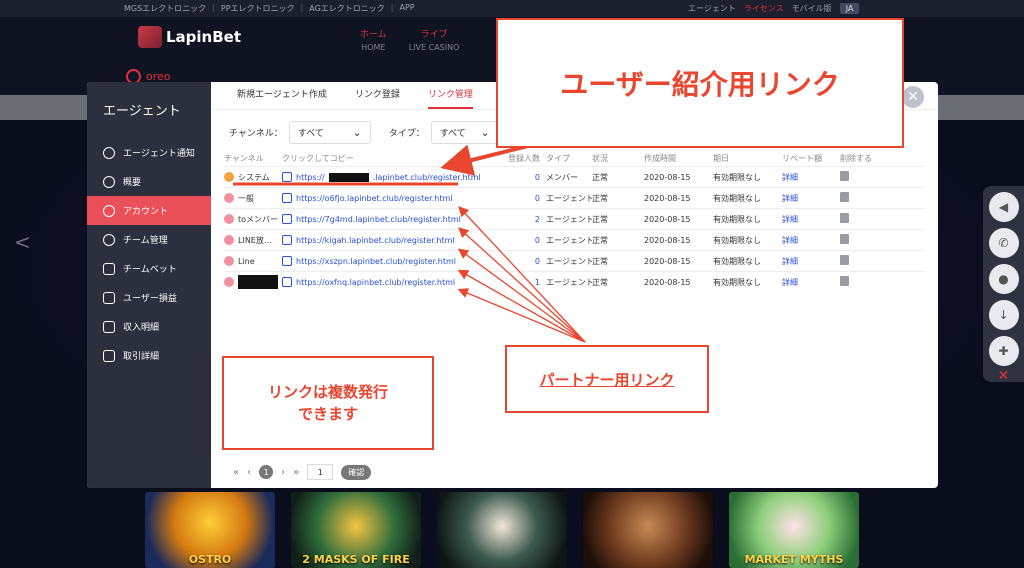 Image resolution: width=1024 pixels, height=568 pixels. Describe the element at coordinates (607, 379) in the screenshot. I see `annotation-partner-link: パートナー用リンク` at that location.